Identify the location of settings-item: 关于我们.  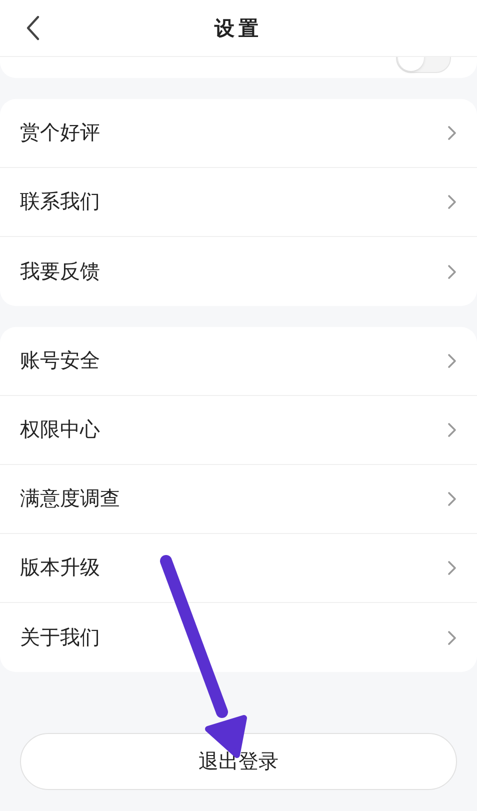
(238, 637).